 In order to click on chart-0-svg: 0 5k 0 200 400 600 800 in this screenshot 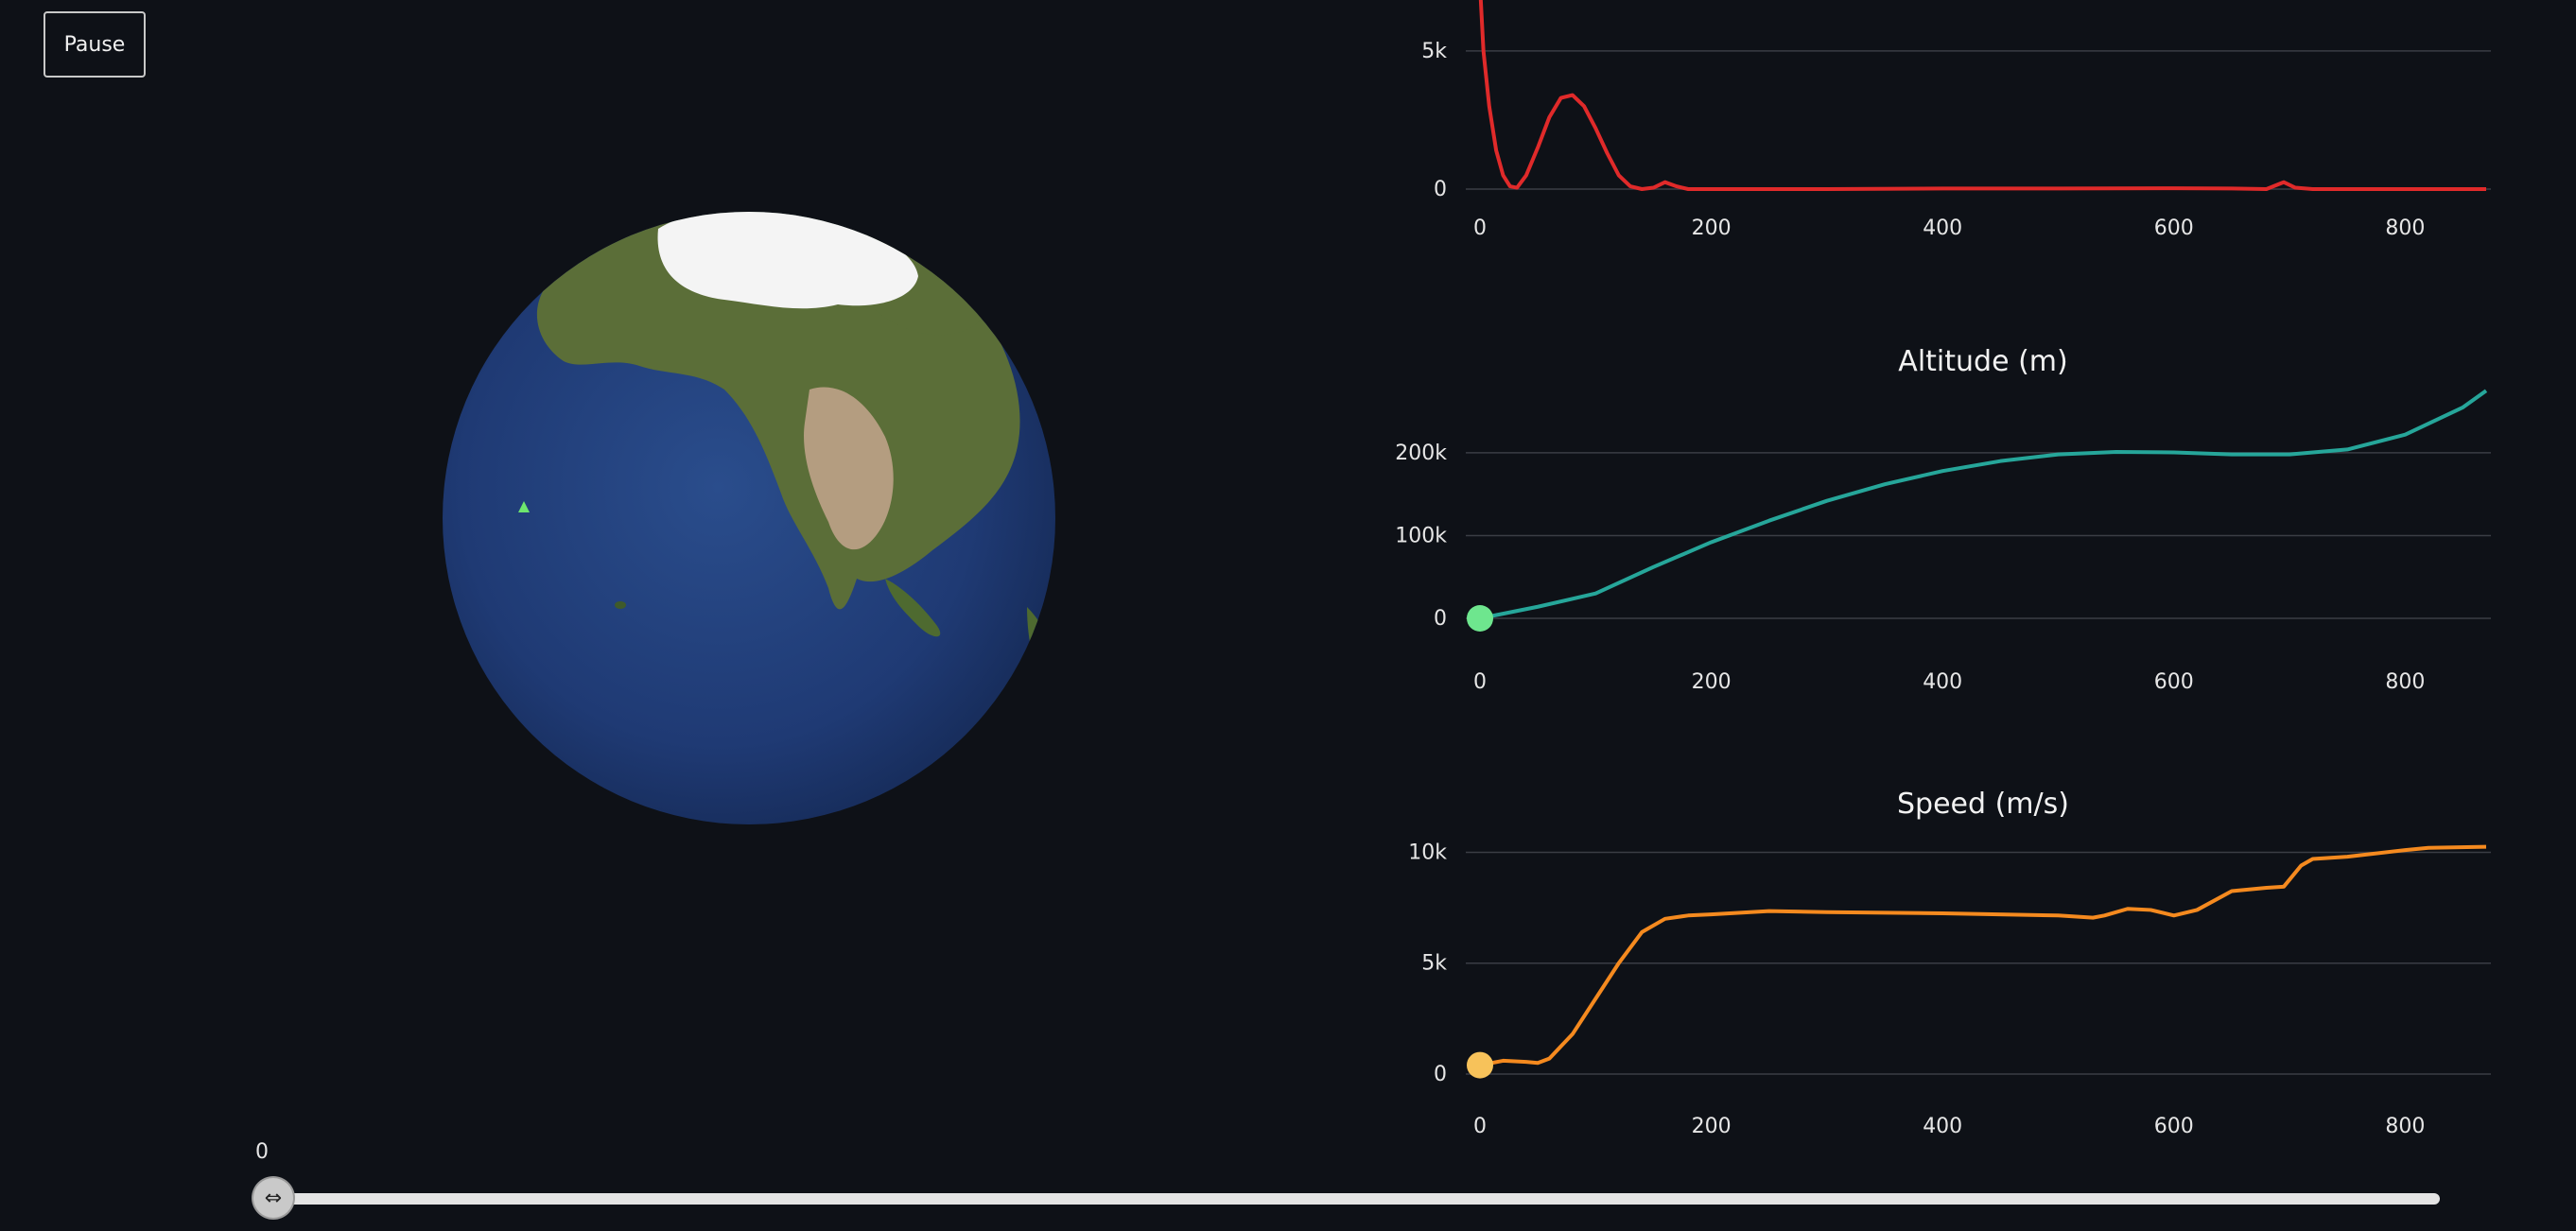, I will do `click(1956, 120)`.